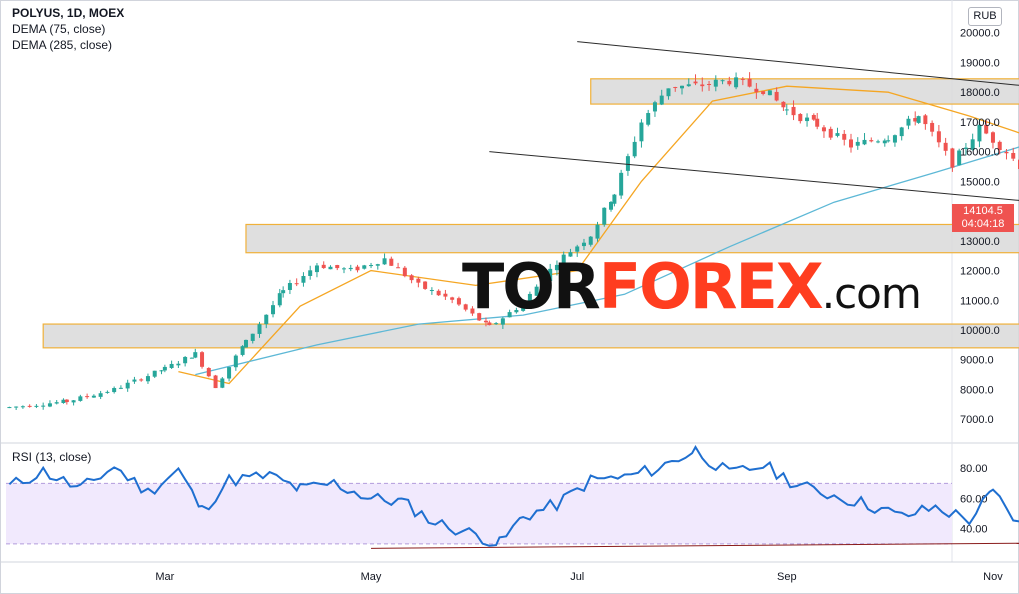  What do you see at coordinates (979, 301) in the screenshot?
I see `price-tick-label: 11000.0` at bounding box center [979, 301].